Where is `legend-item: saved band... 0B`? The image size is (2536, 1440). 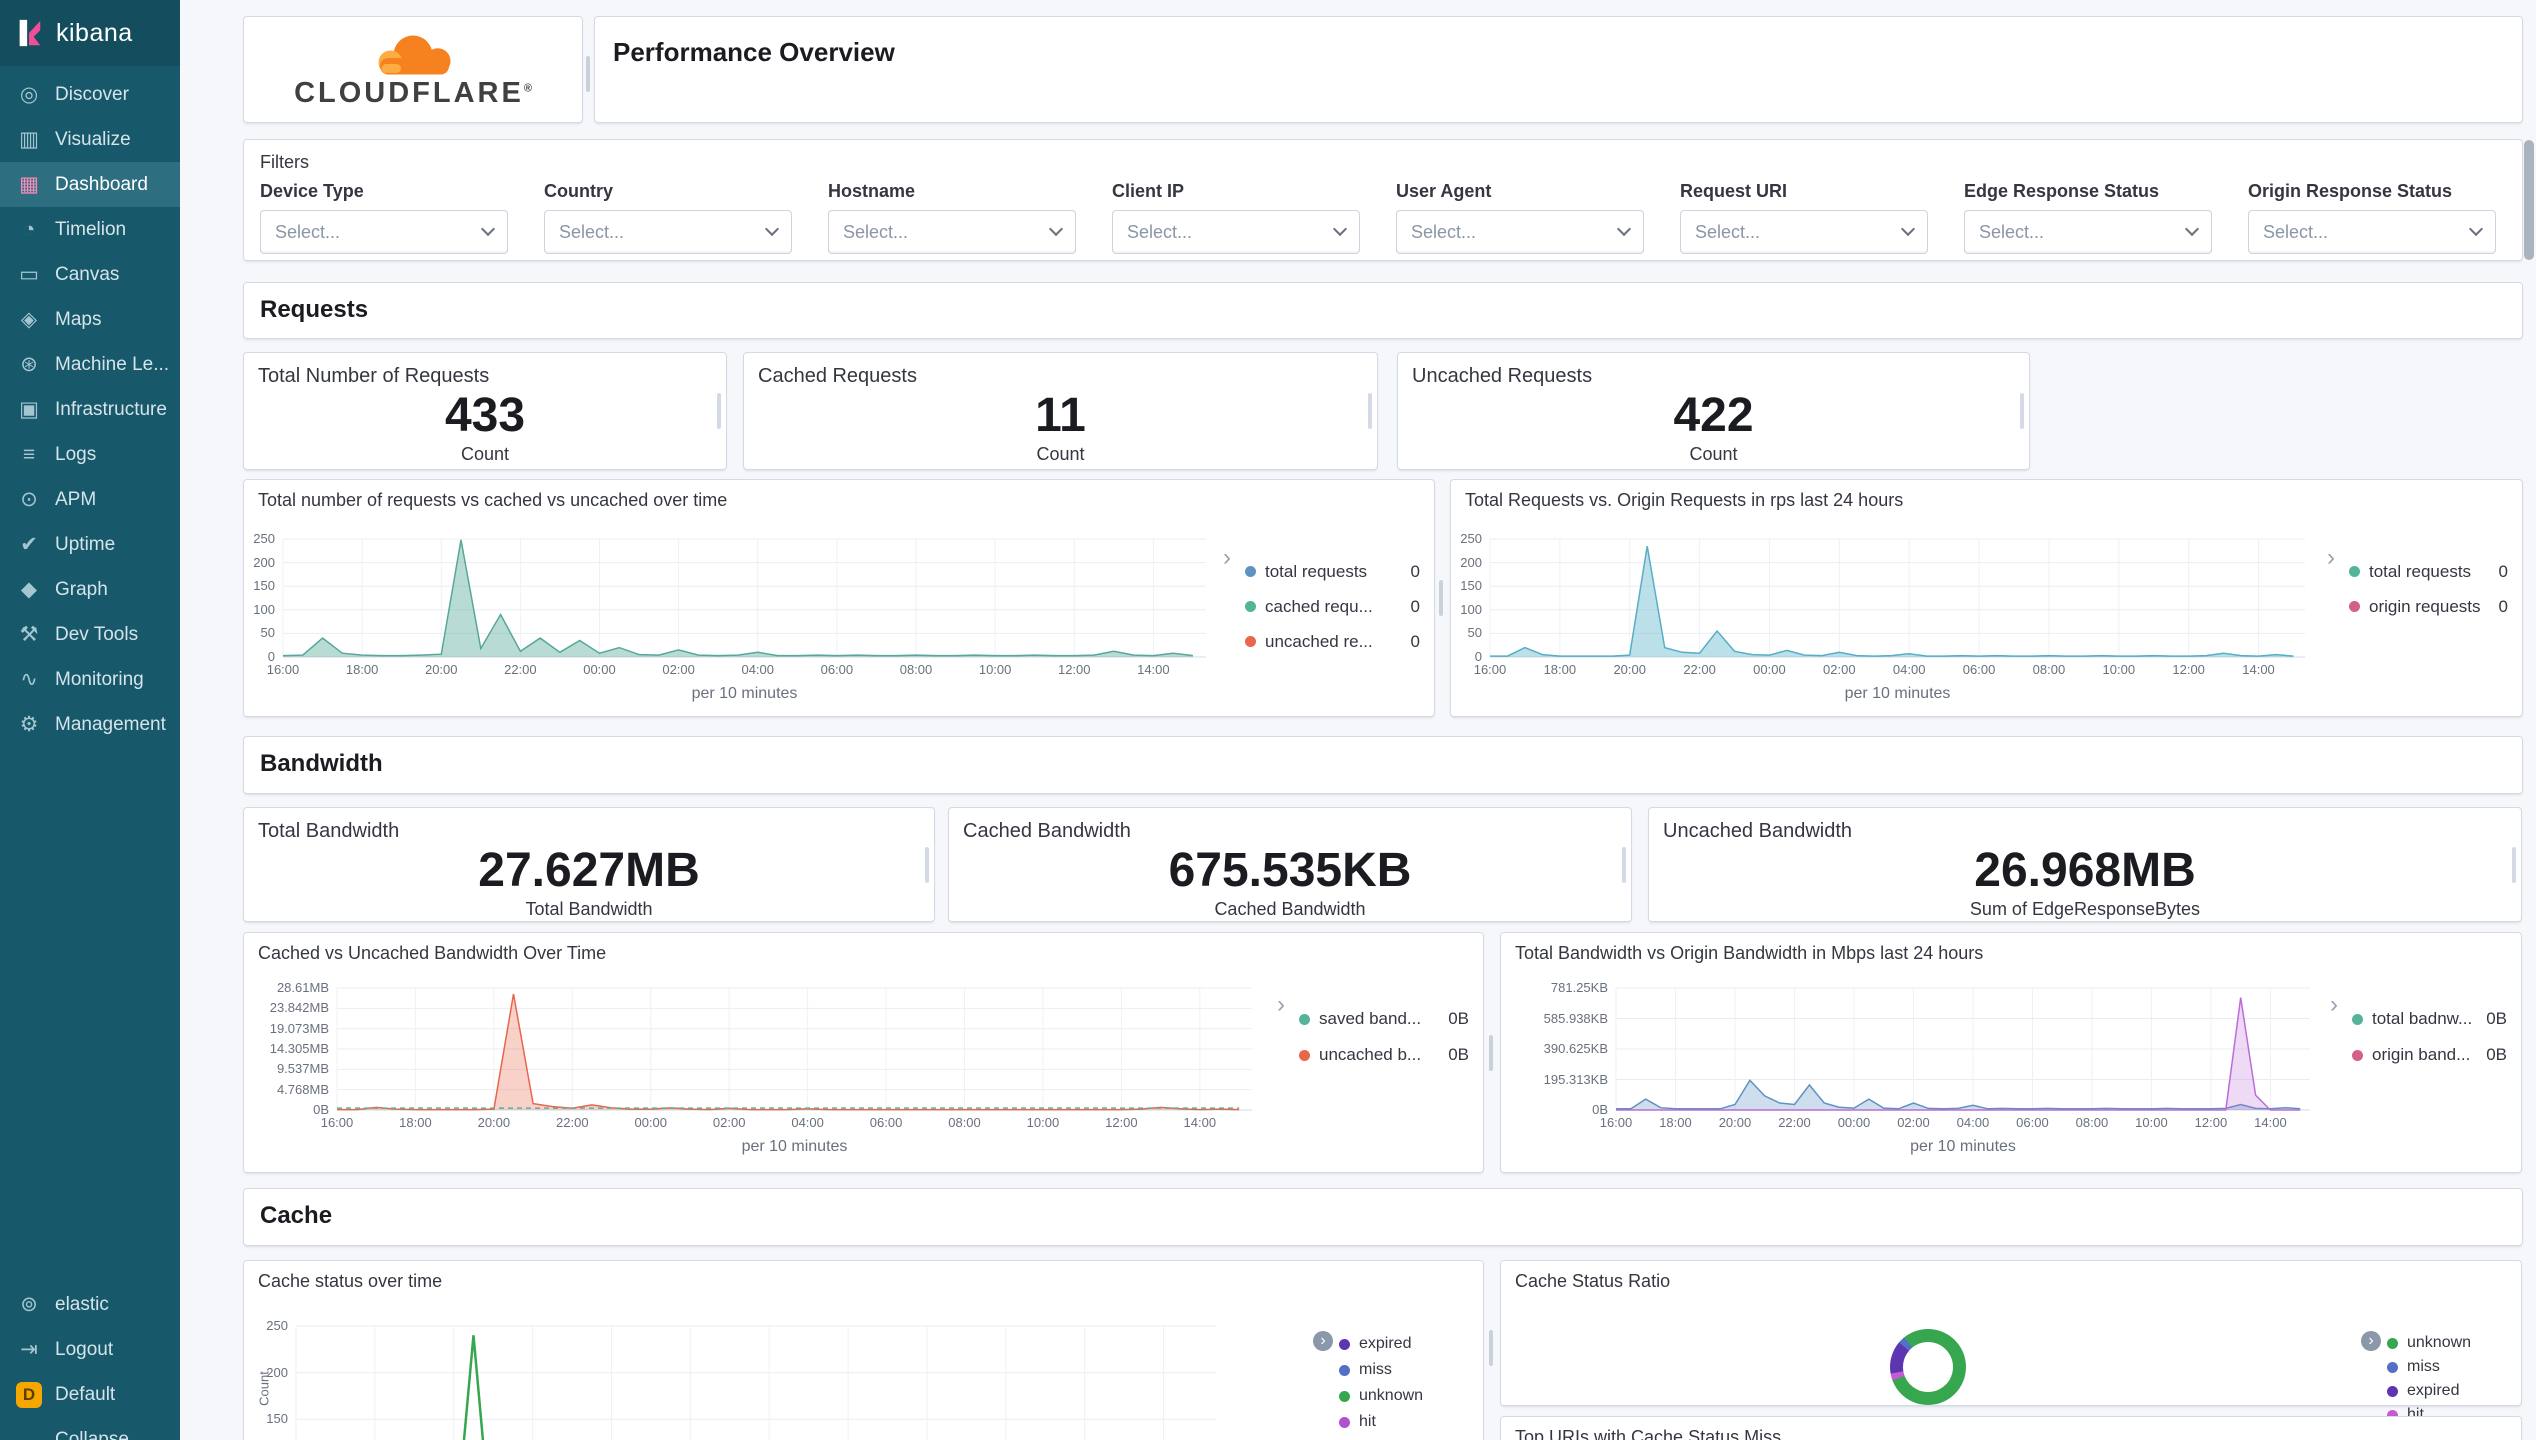
legend-item: saved band... 0B is located at coordinates (1384, 1019).